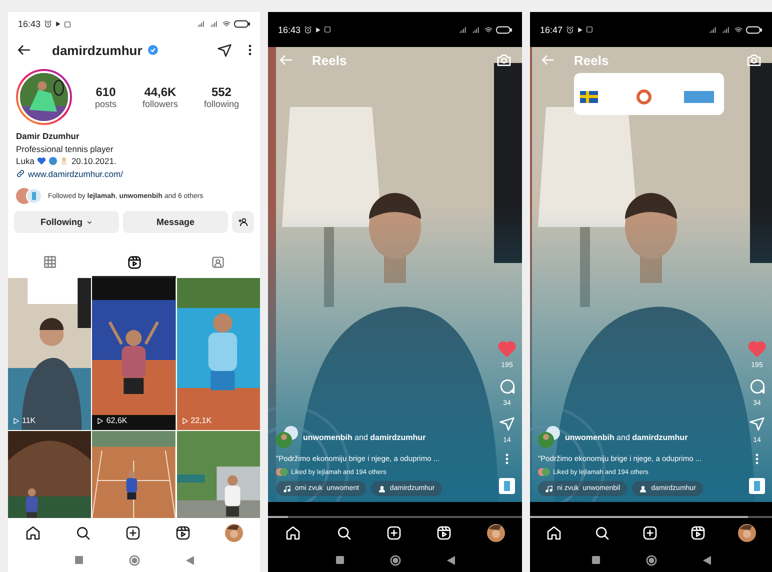  I want to click on profile-bio: Professional tennis player, so click(65, 148).